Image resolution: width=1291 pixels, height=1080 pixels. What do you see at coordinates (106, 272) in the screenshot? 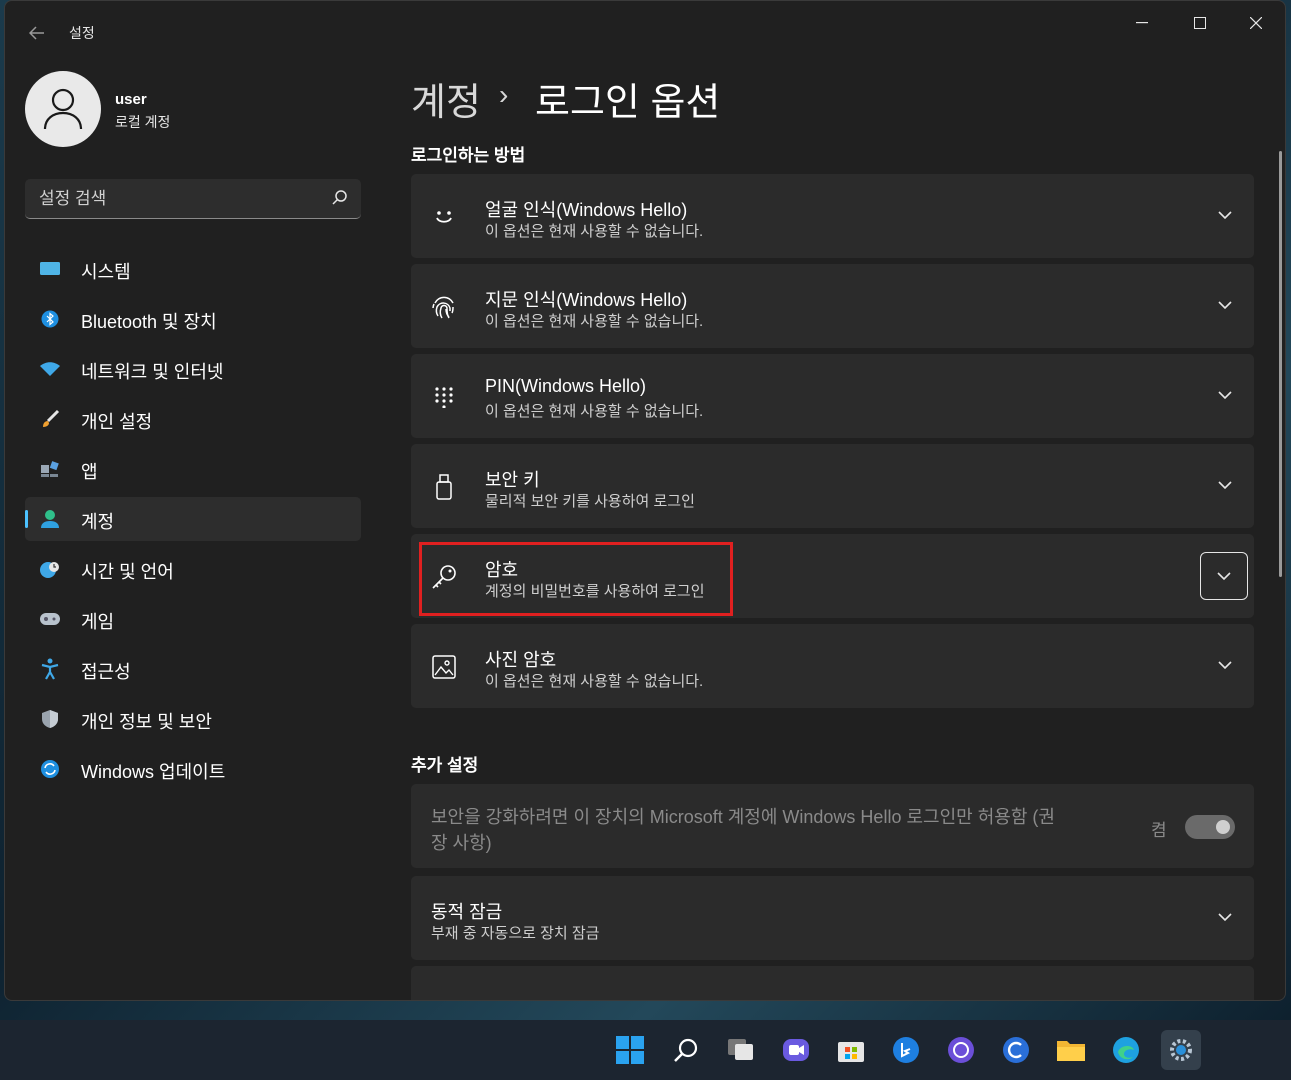
I see `sidebar-item-label: 시스템` at bounding box center [106, 272].